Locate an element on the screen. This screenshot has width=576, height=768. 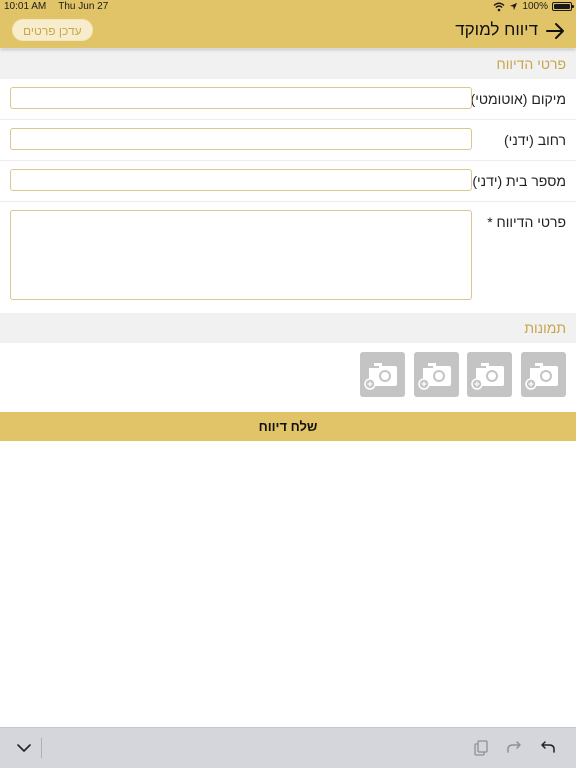
house-number-label: מספר בית (ידני) is located at coordinates (519, 181).